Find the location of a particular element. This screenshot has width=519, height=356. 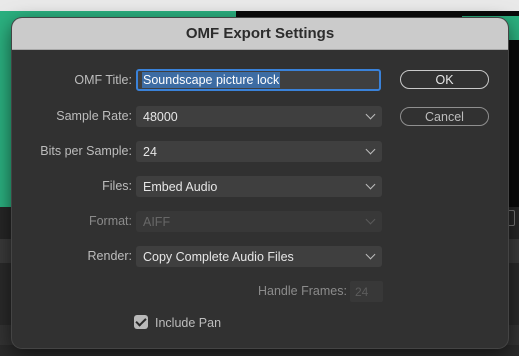

render-select: Copy Complete Audio Files is located at coordinates (259, 256).